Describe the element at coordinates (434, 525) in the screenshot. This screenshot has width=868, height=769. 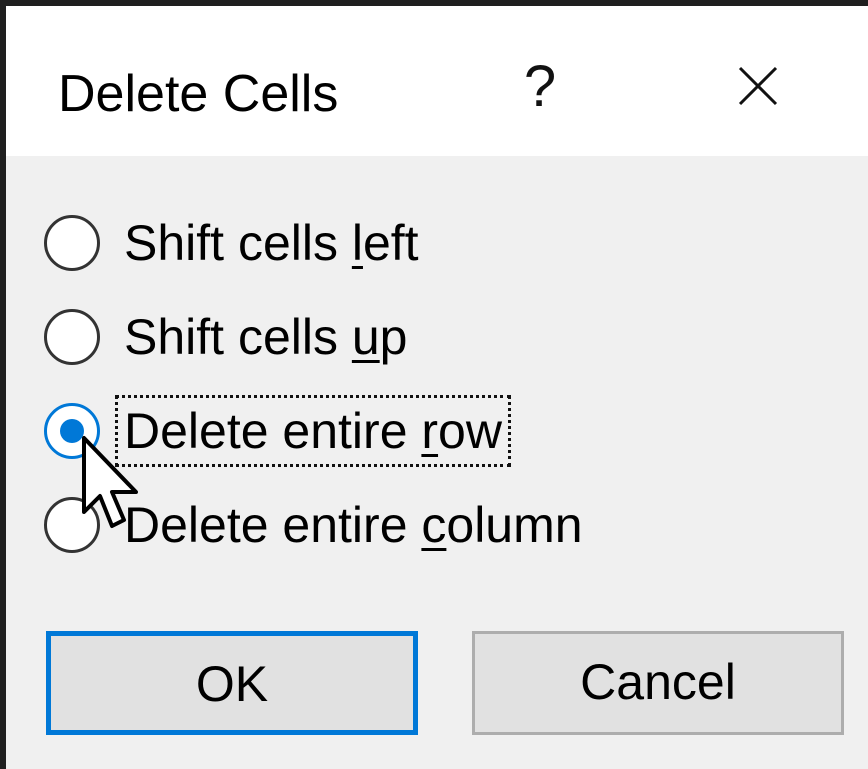
I see `access-key: c` at that location.